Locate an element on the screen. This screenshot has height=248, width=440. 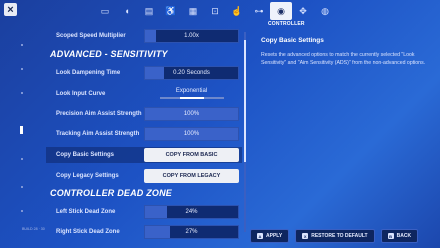
setting-row-look-input-curve: Look Input Curve Exponential is located at coordinates (144, 94).